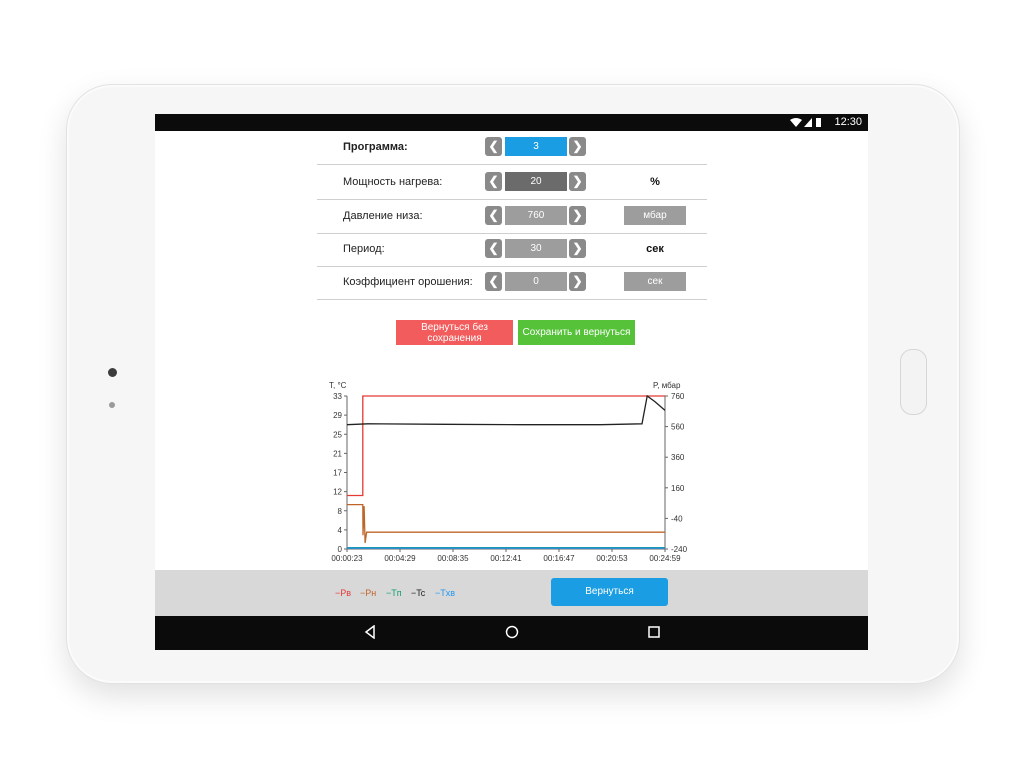 Image resolution: width=1024 pixels, height=764 pixels. I want to click on return-button: Вернуться, so click(609, 592).